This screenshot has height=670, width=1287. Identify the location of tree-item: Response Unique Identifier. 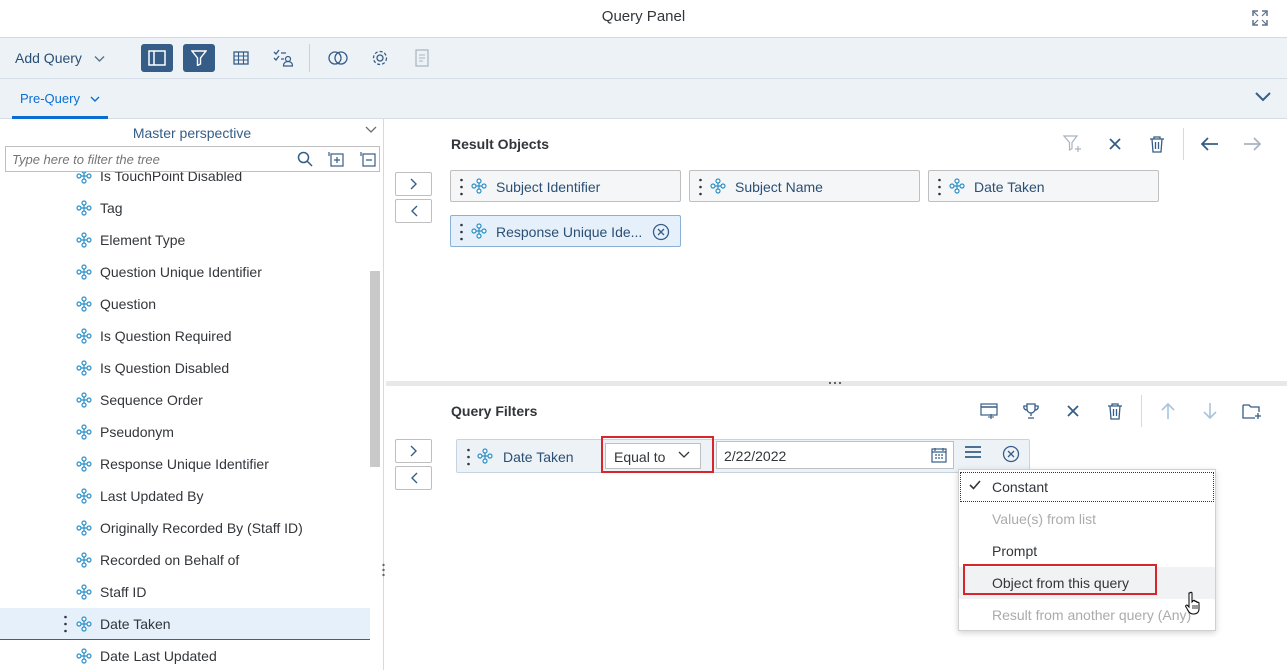
(185, 464).